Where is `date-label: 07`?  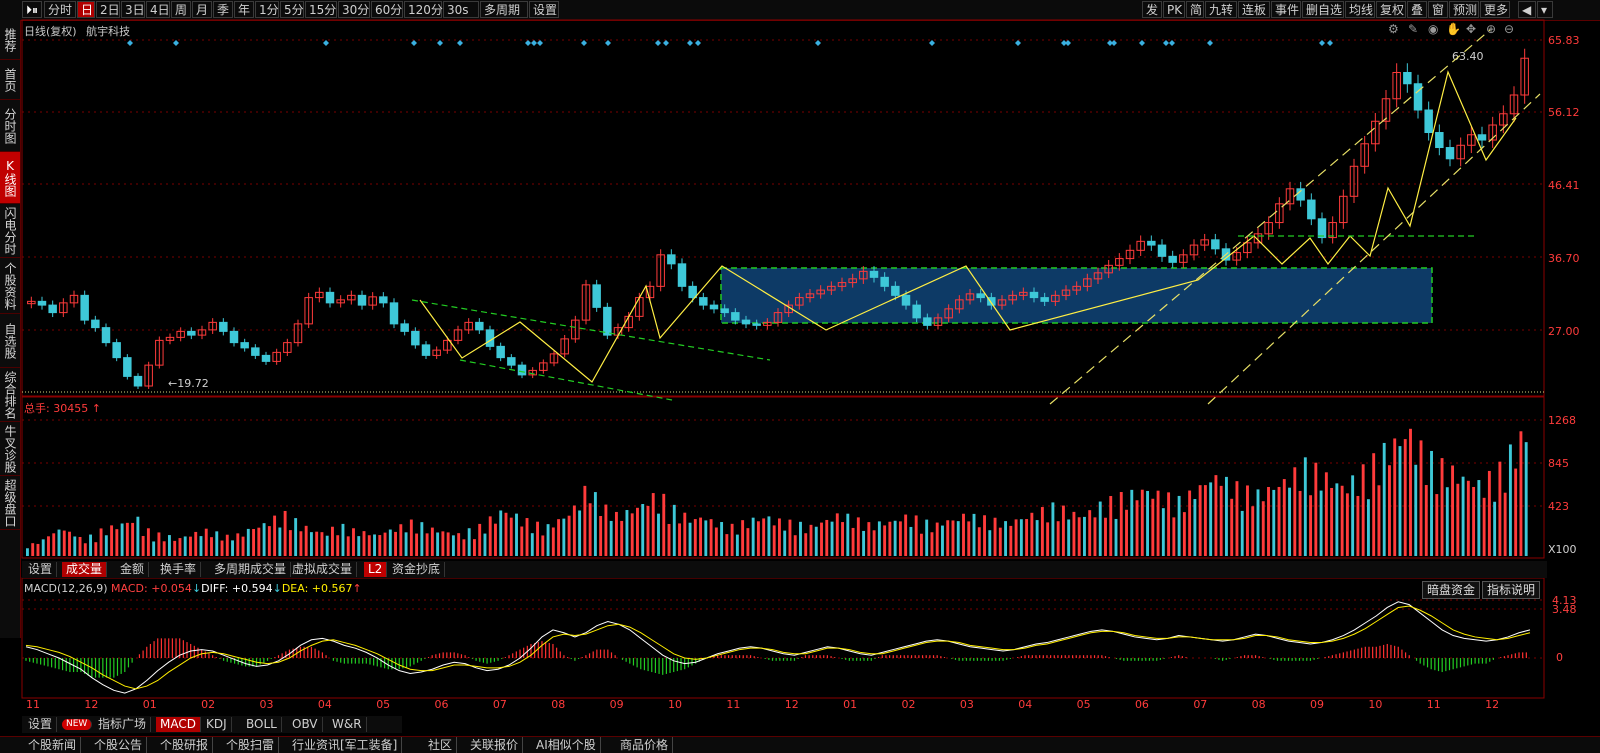
date-label: 07 is located at coordinates (499, 704).